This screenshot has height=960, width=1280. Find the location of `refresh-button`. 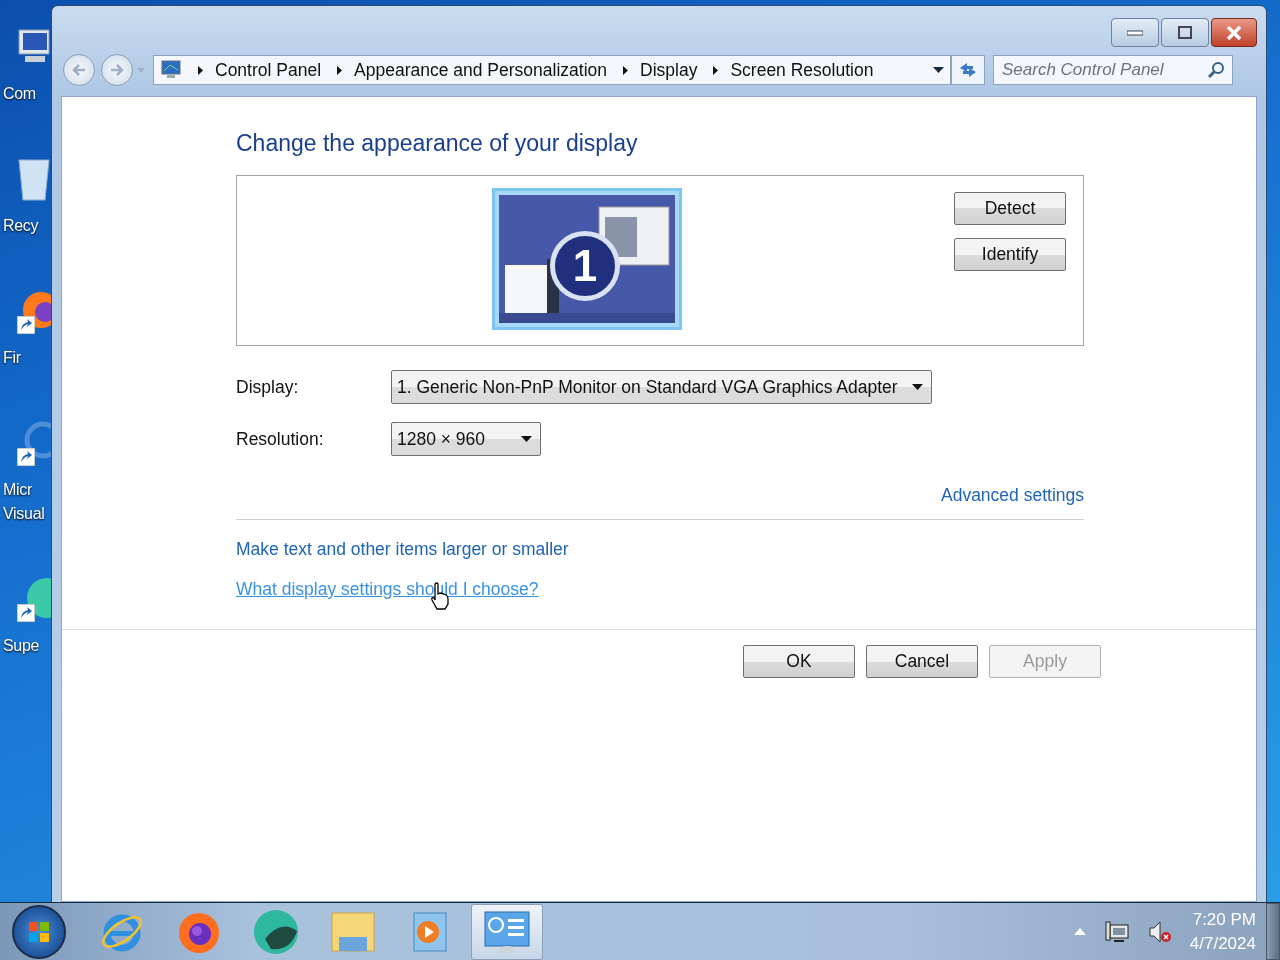

refresh-button is located at coordinates (968, 70).